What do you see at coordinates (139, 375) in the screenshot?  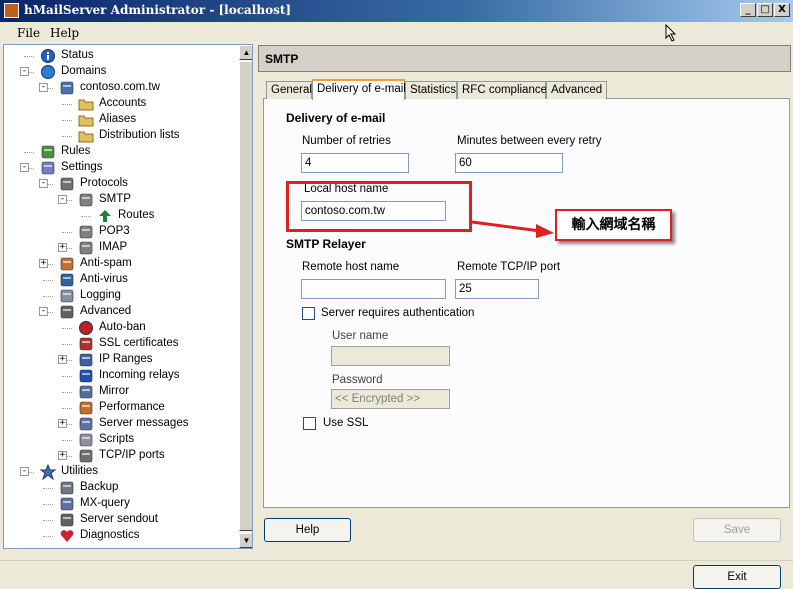 I see `tree-item-label: Incoming relays` at bounding box center [139, 375].